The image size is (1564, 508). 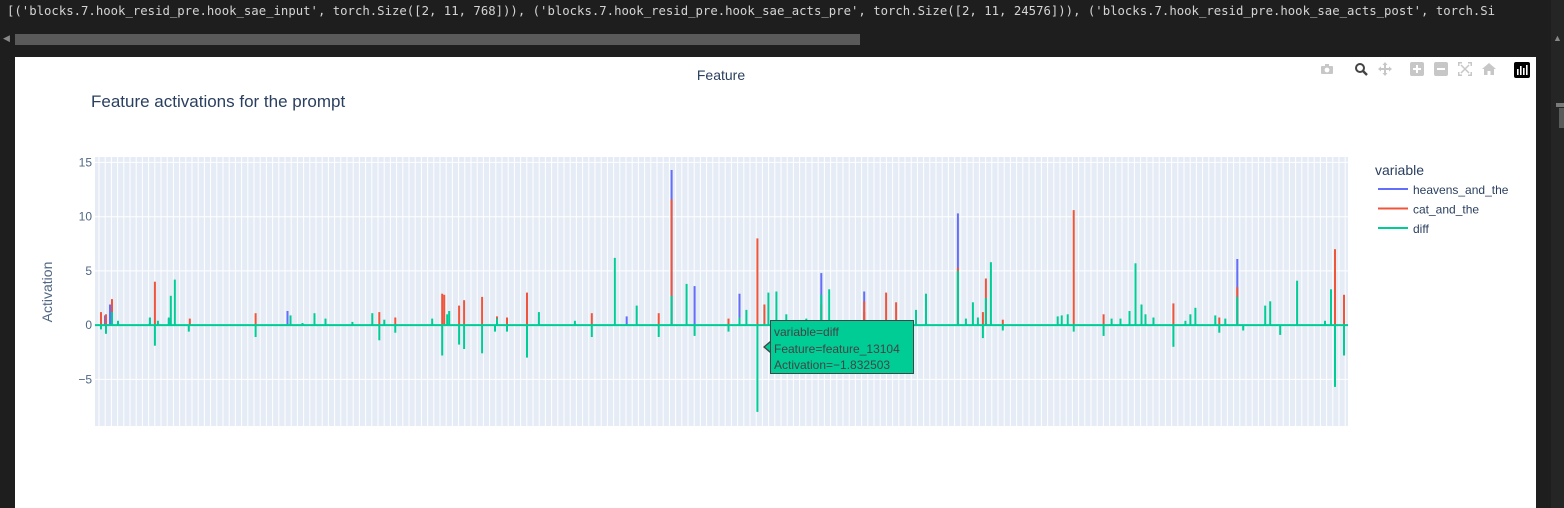 I want to click on legend: variable heavens_and_the cat_and_thediff, so click(x=1442, y=199).